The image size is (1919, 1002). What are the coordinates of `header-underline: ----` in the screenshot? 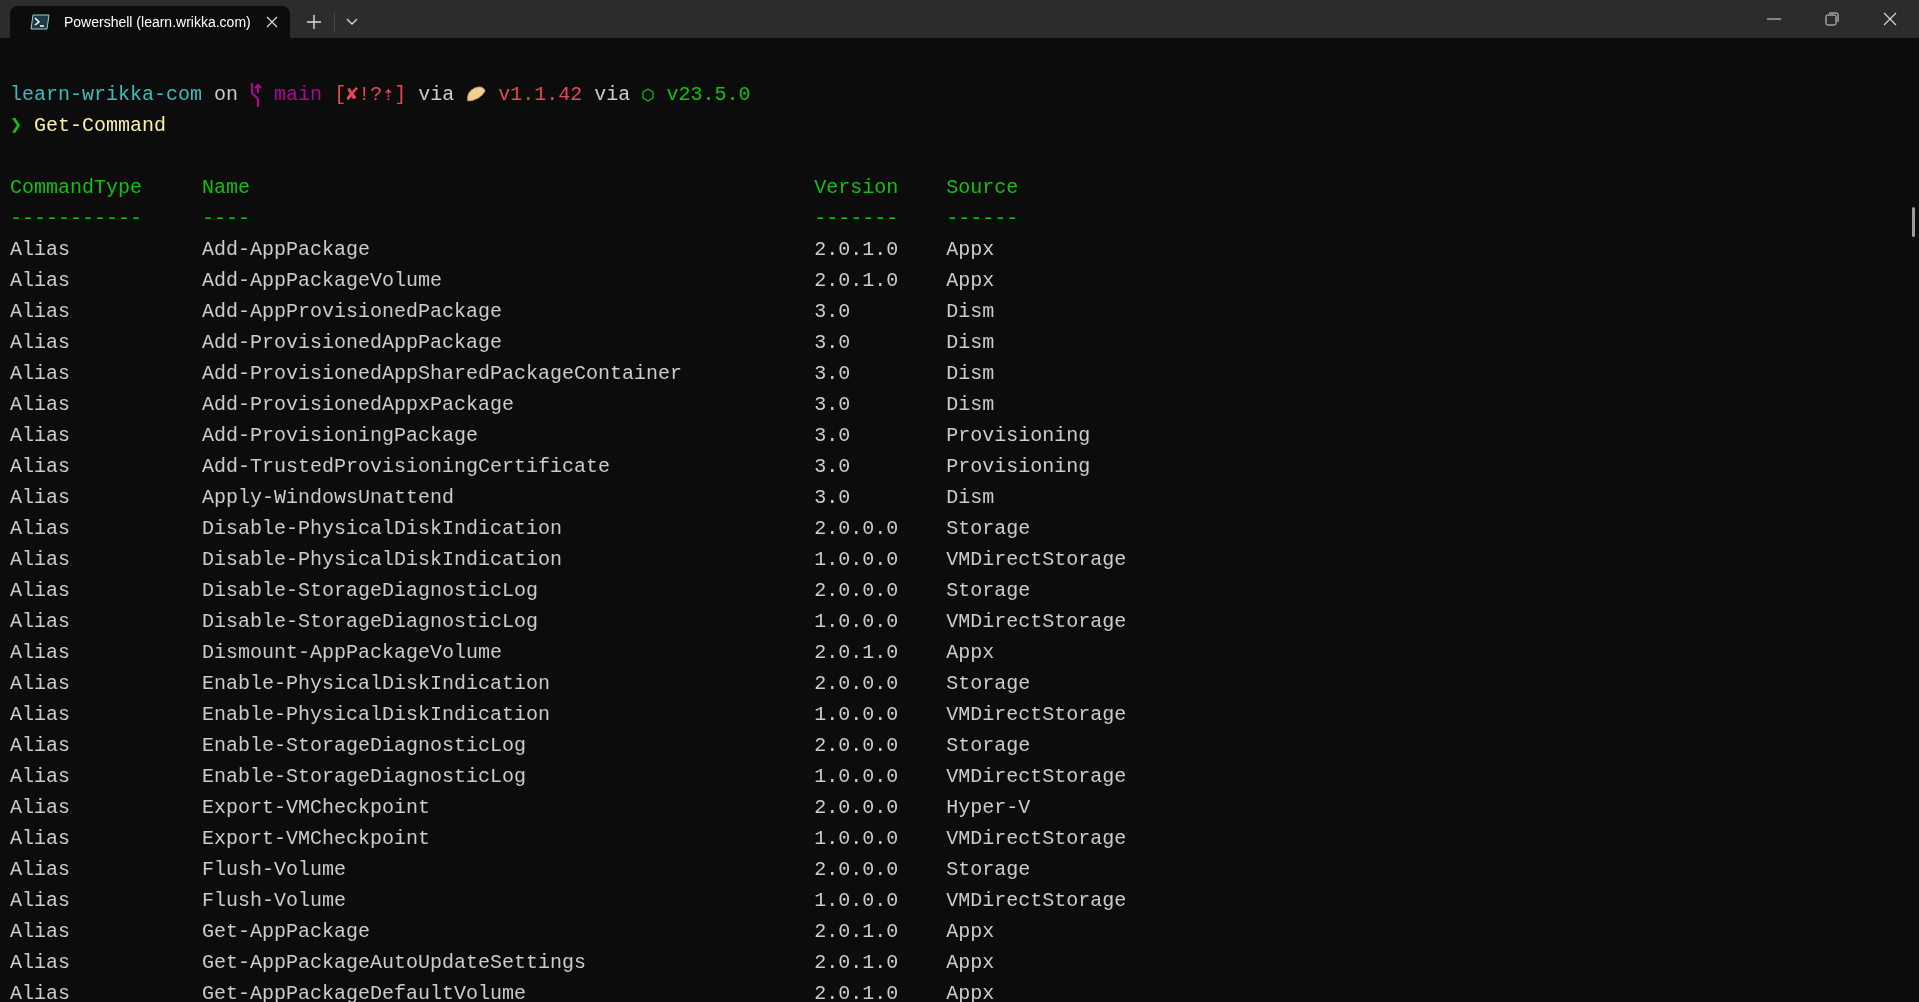 It's located at (226, 218).